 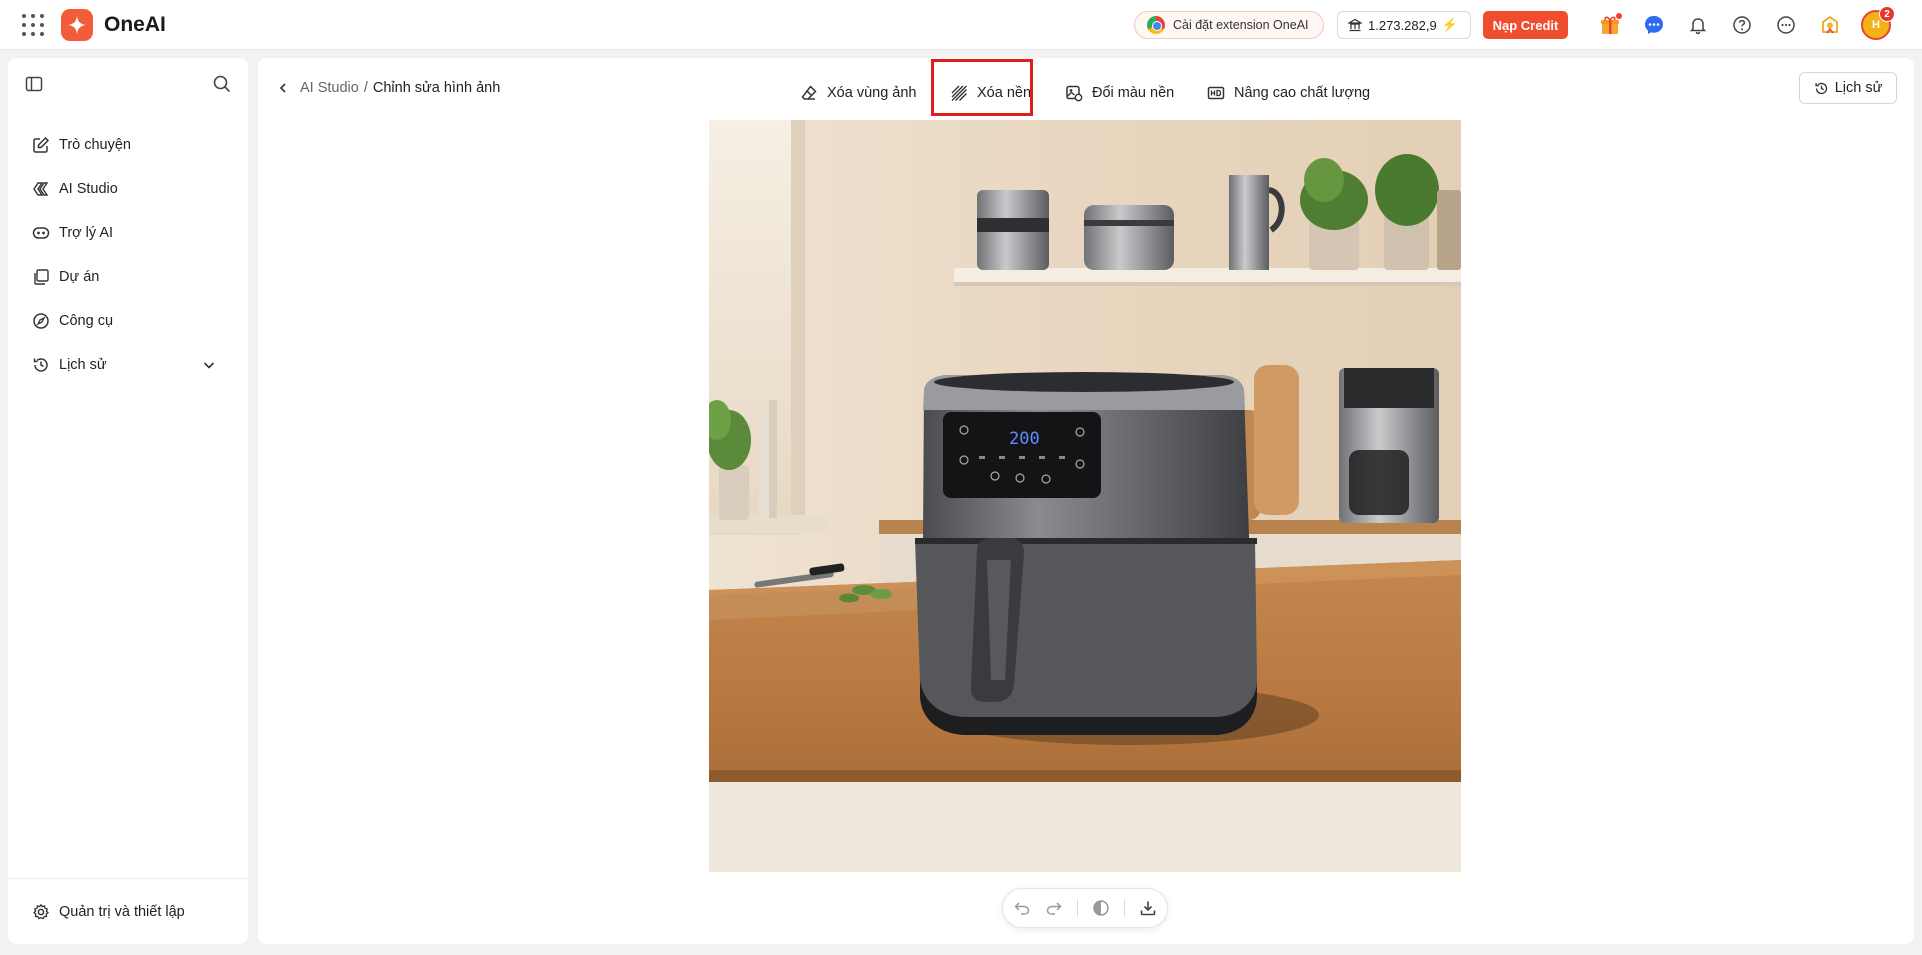 I want to click on chrome-icon, so click(x=1156, y=25).